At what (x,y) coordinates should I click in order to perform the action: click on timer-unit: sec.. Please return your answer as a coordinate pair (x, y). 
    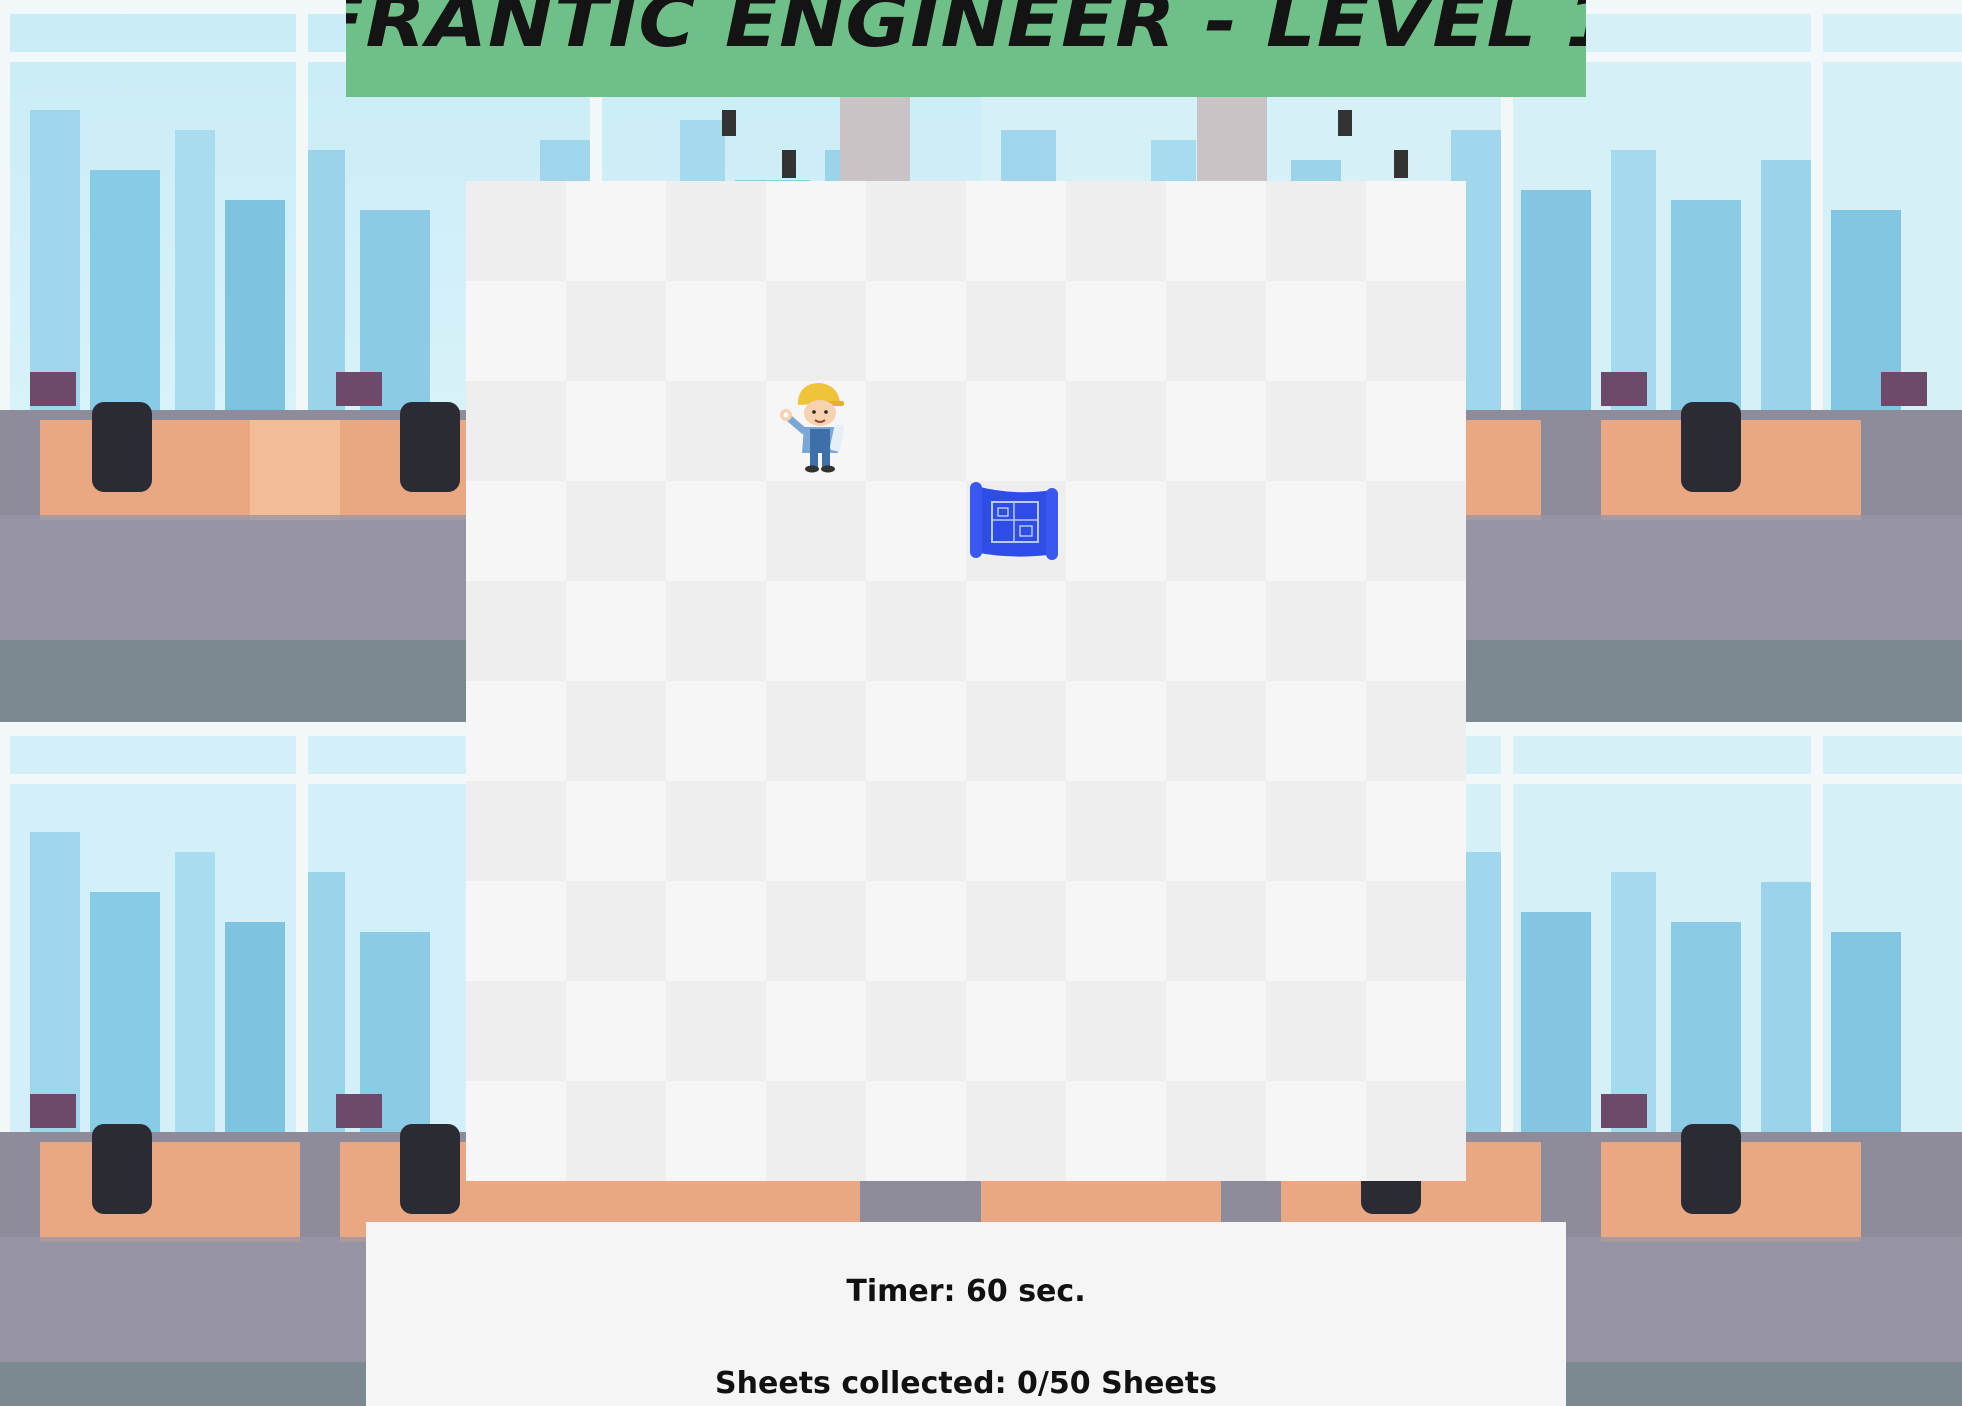
    Looking at the image, I should click on (1052, 1291).